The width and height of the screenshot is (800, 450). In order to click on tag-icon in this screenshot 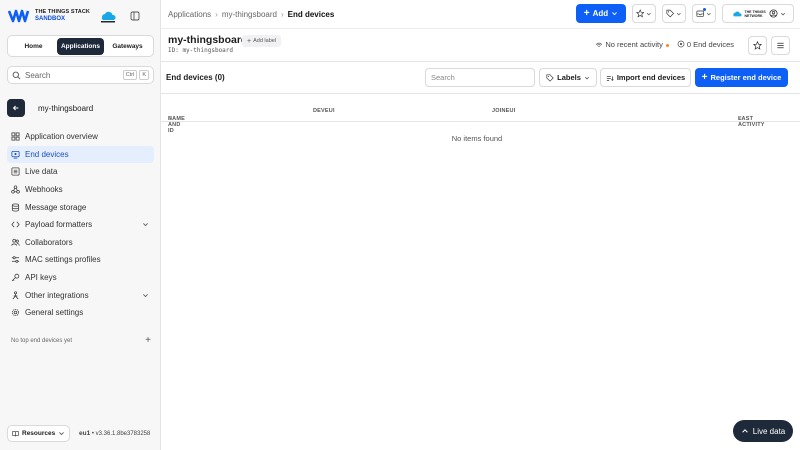, I will do `click(550, 77)`.